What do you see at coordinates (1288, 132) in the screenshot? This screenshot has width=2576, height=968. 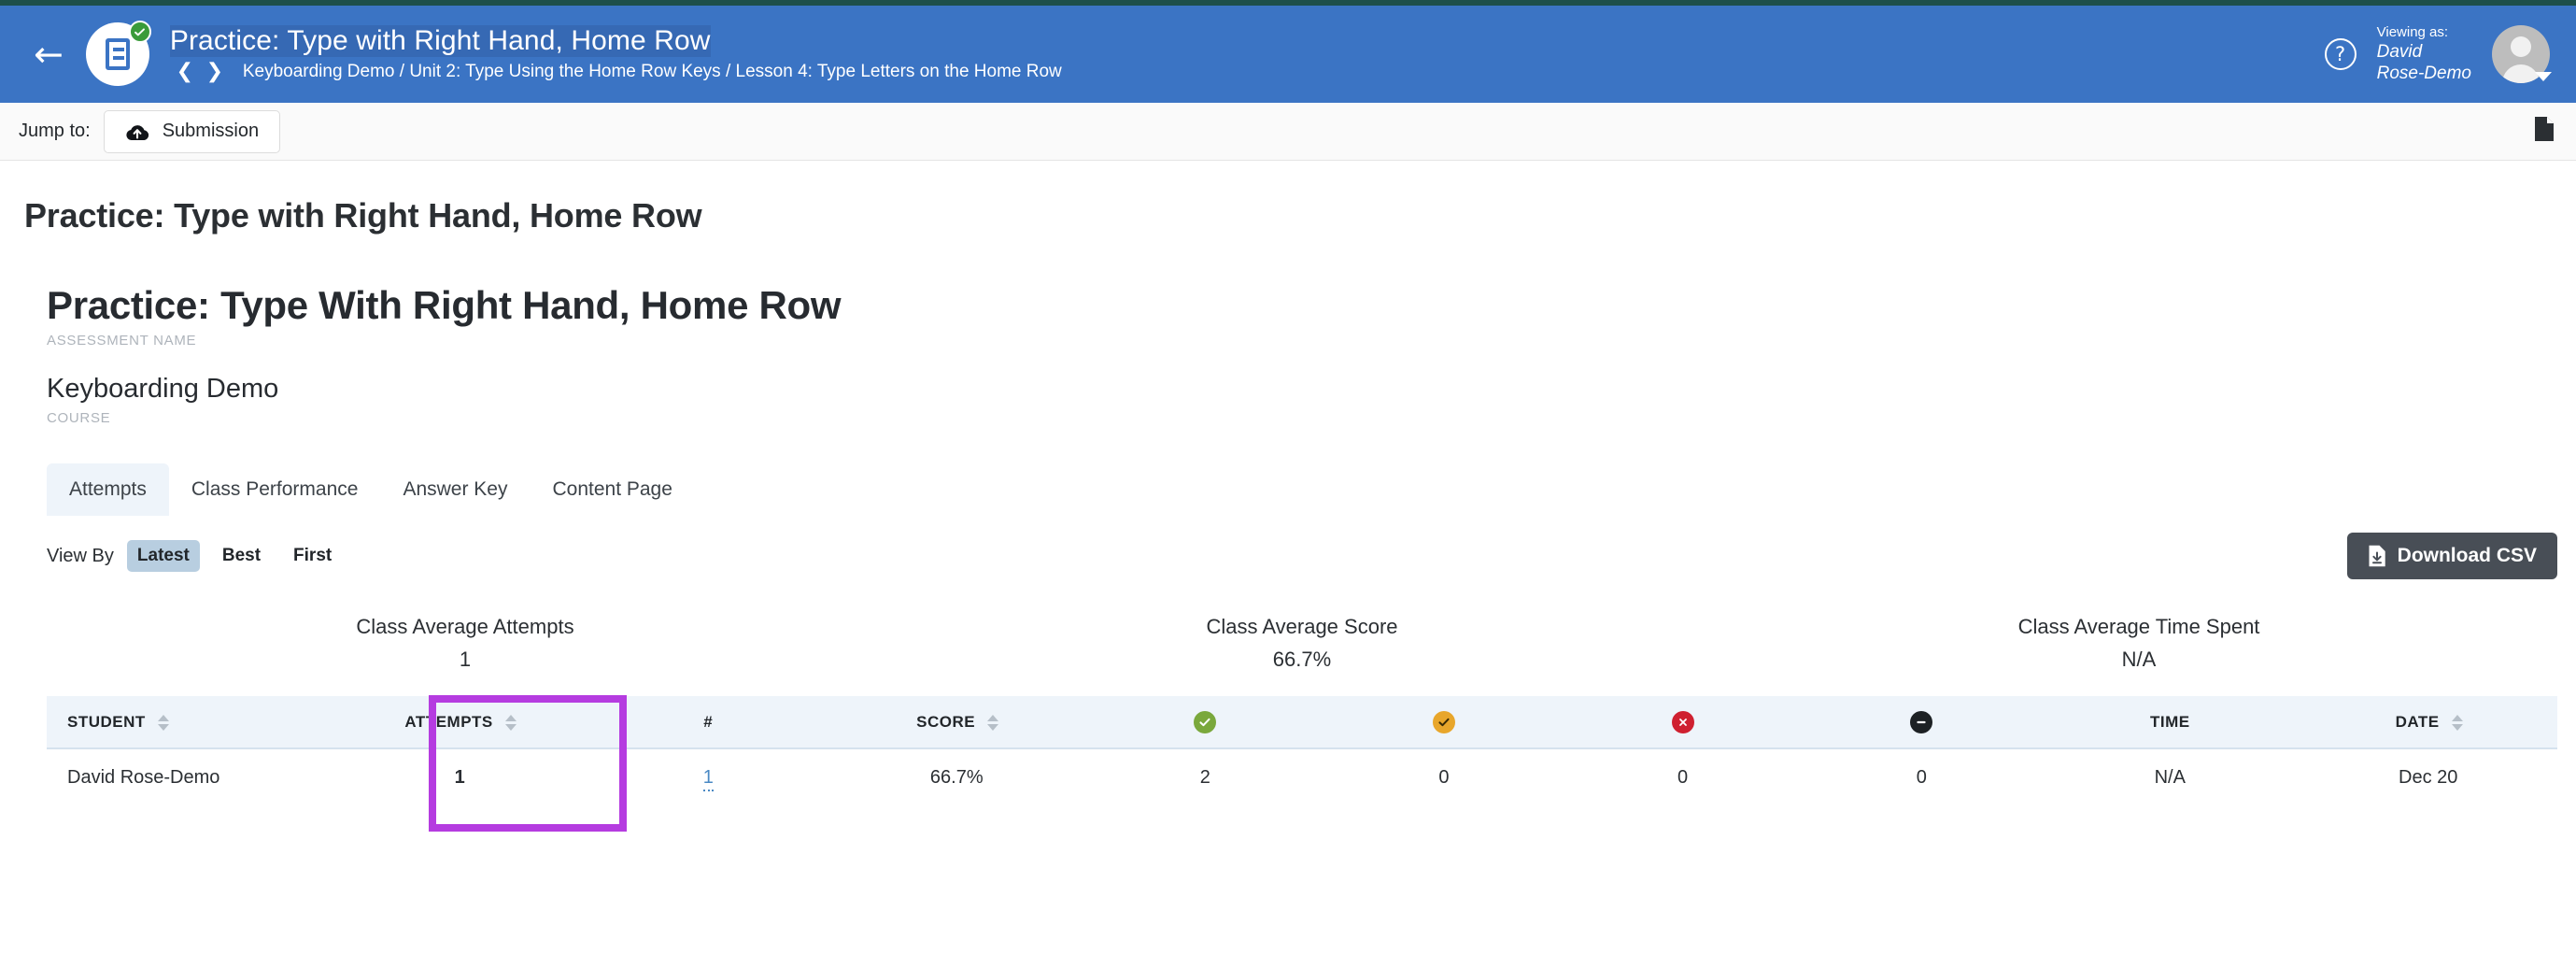 I see `jump-to-bar: Jump to: Submission` at bounding box center [1288, 132].